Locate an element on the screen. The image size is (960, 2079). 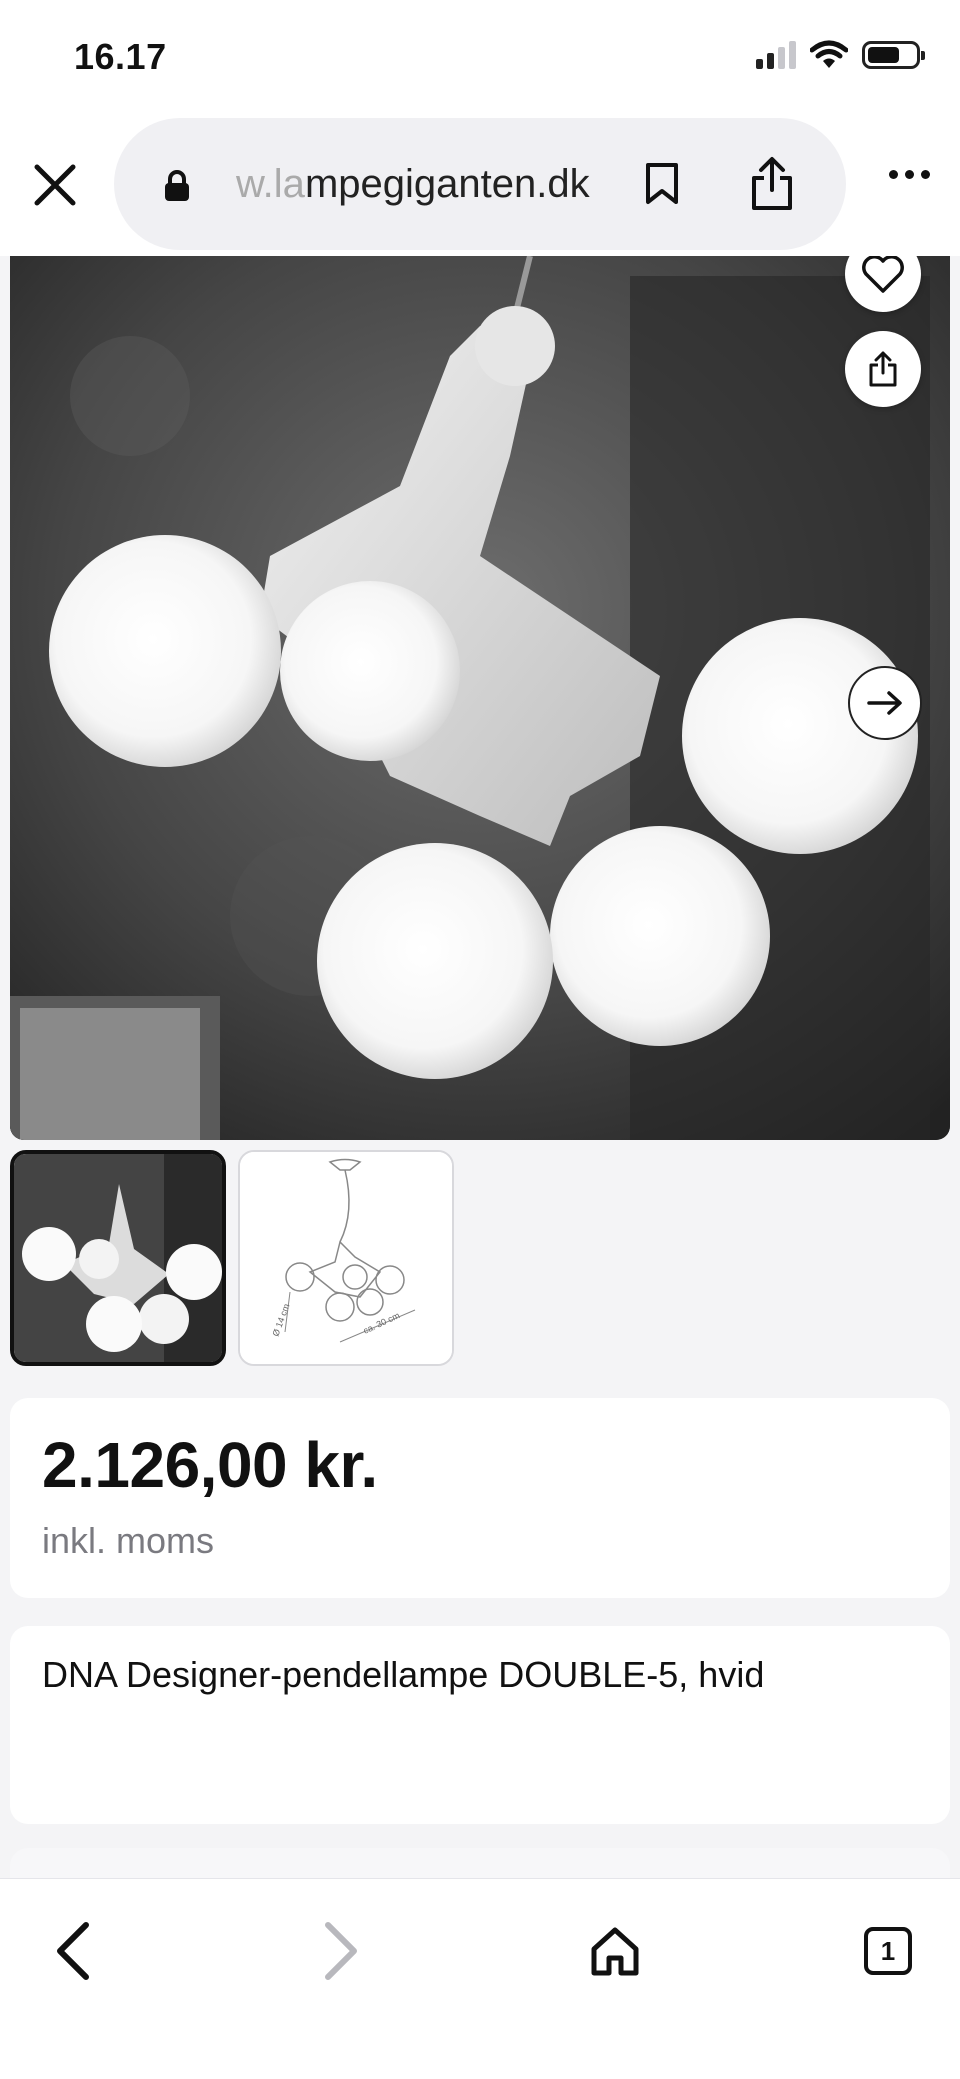
lock-icon is located at coordinates (177, 185).